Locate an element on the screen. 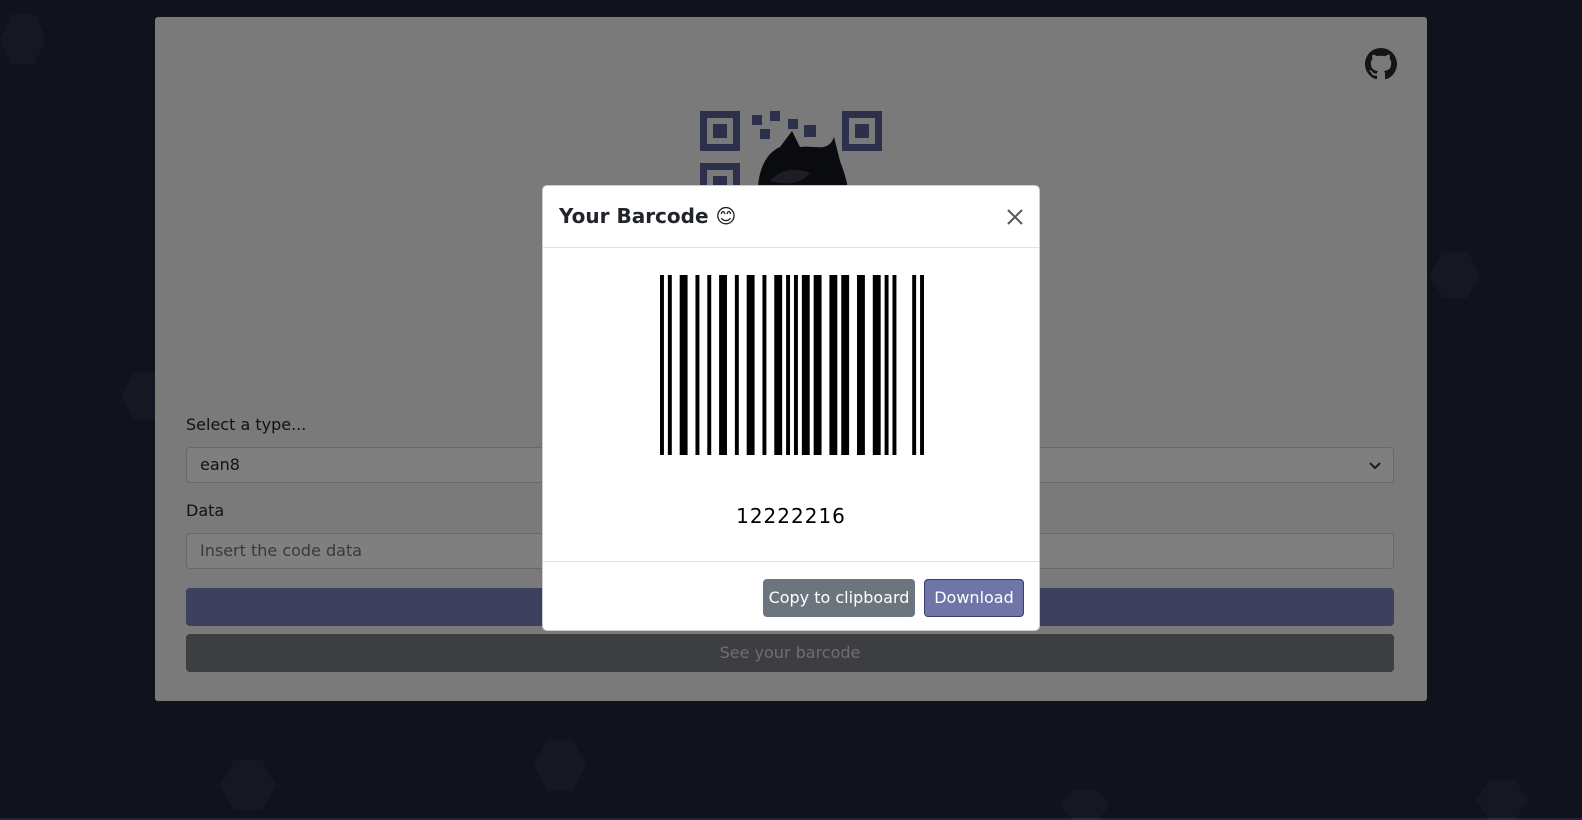 The height and width of the screenshot is (820, 1582). modal-header: Your Barcode 😊 is located at coordinates (791, 217).